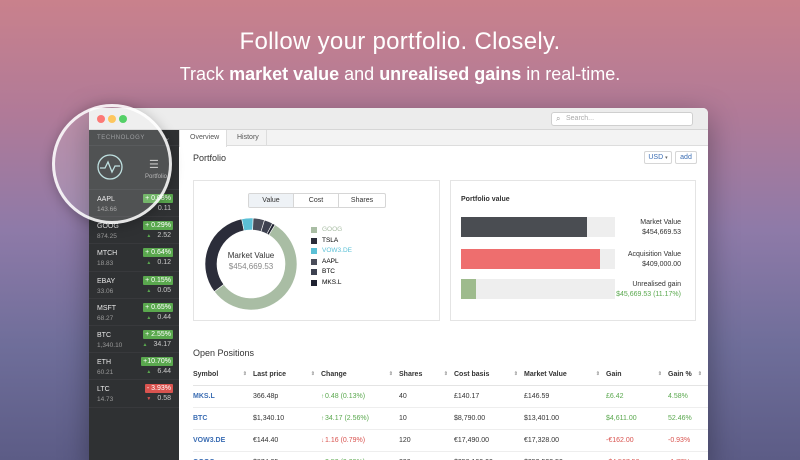 The width and height of the screenshot is (800, 460). I want to click on column-header-symbol: Symbol ⇕, so click(223, 375).